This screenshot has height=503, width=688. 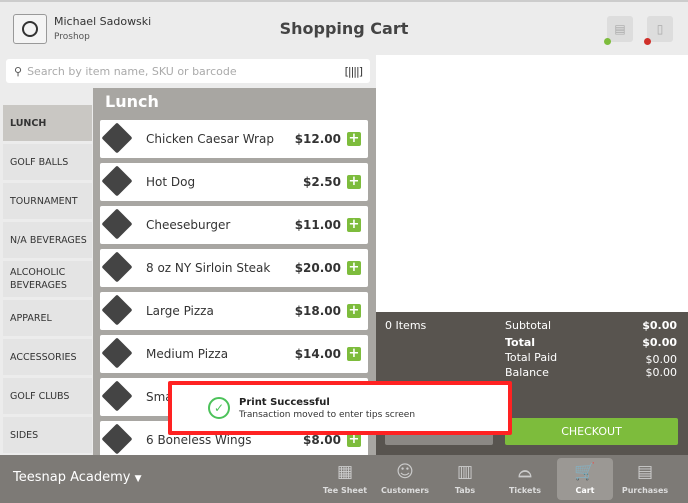 What do you see at coordinates (234, 354) in the screenshot?
I see `product-item: Medium Pizza $14.00 +` at bounding box center [234, 354].